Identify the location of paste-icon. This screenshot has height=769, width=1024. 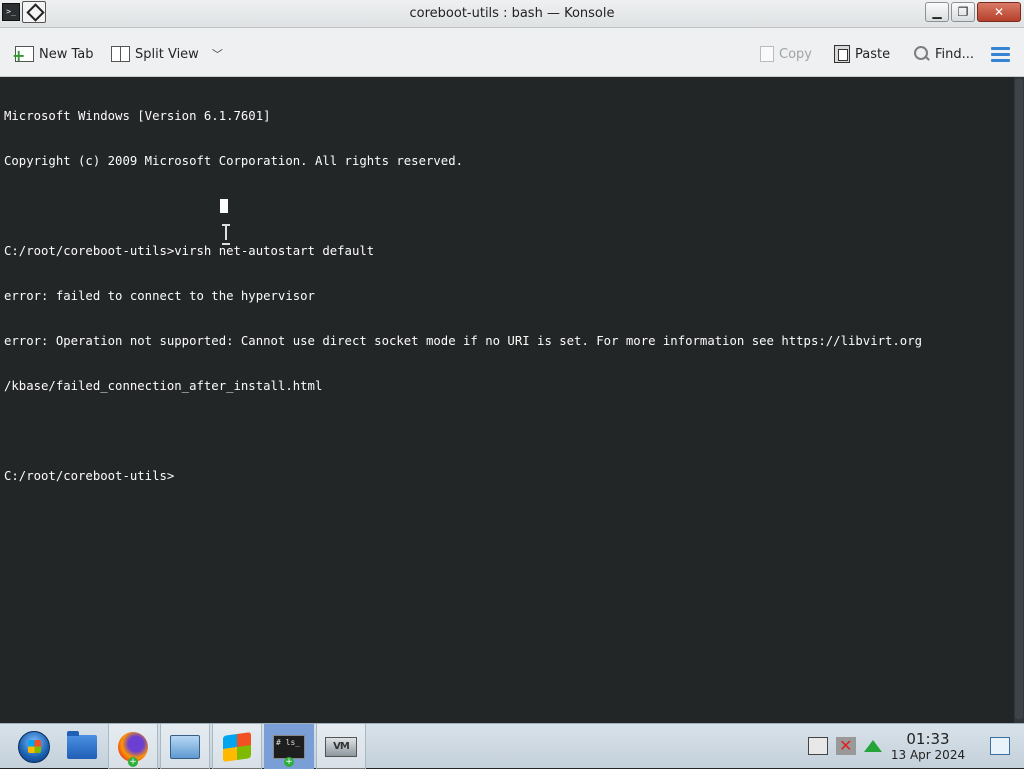
(842, 54).